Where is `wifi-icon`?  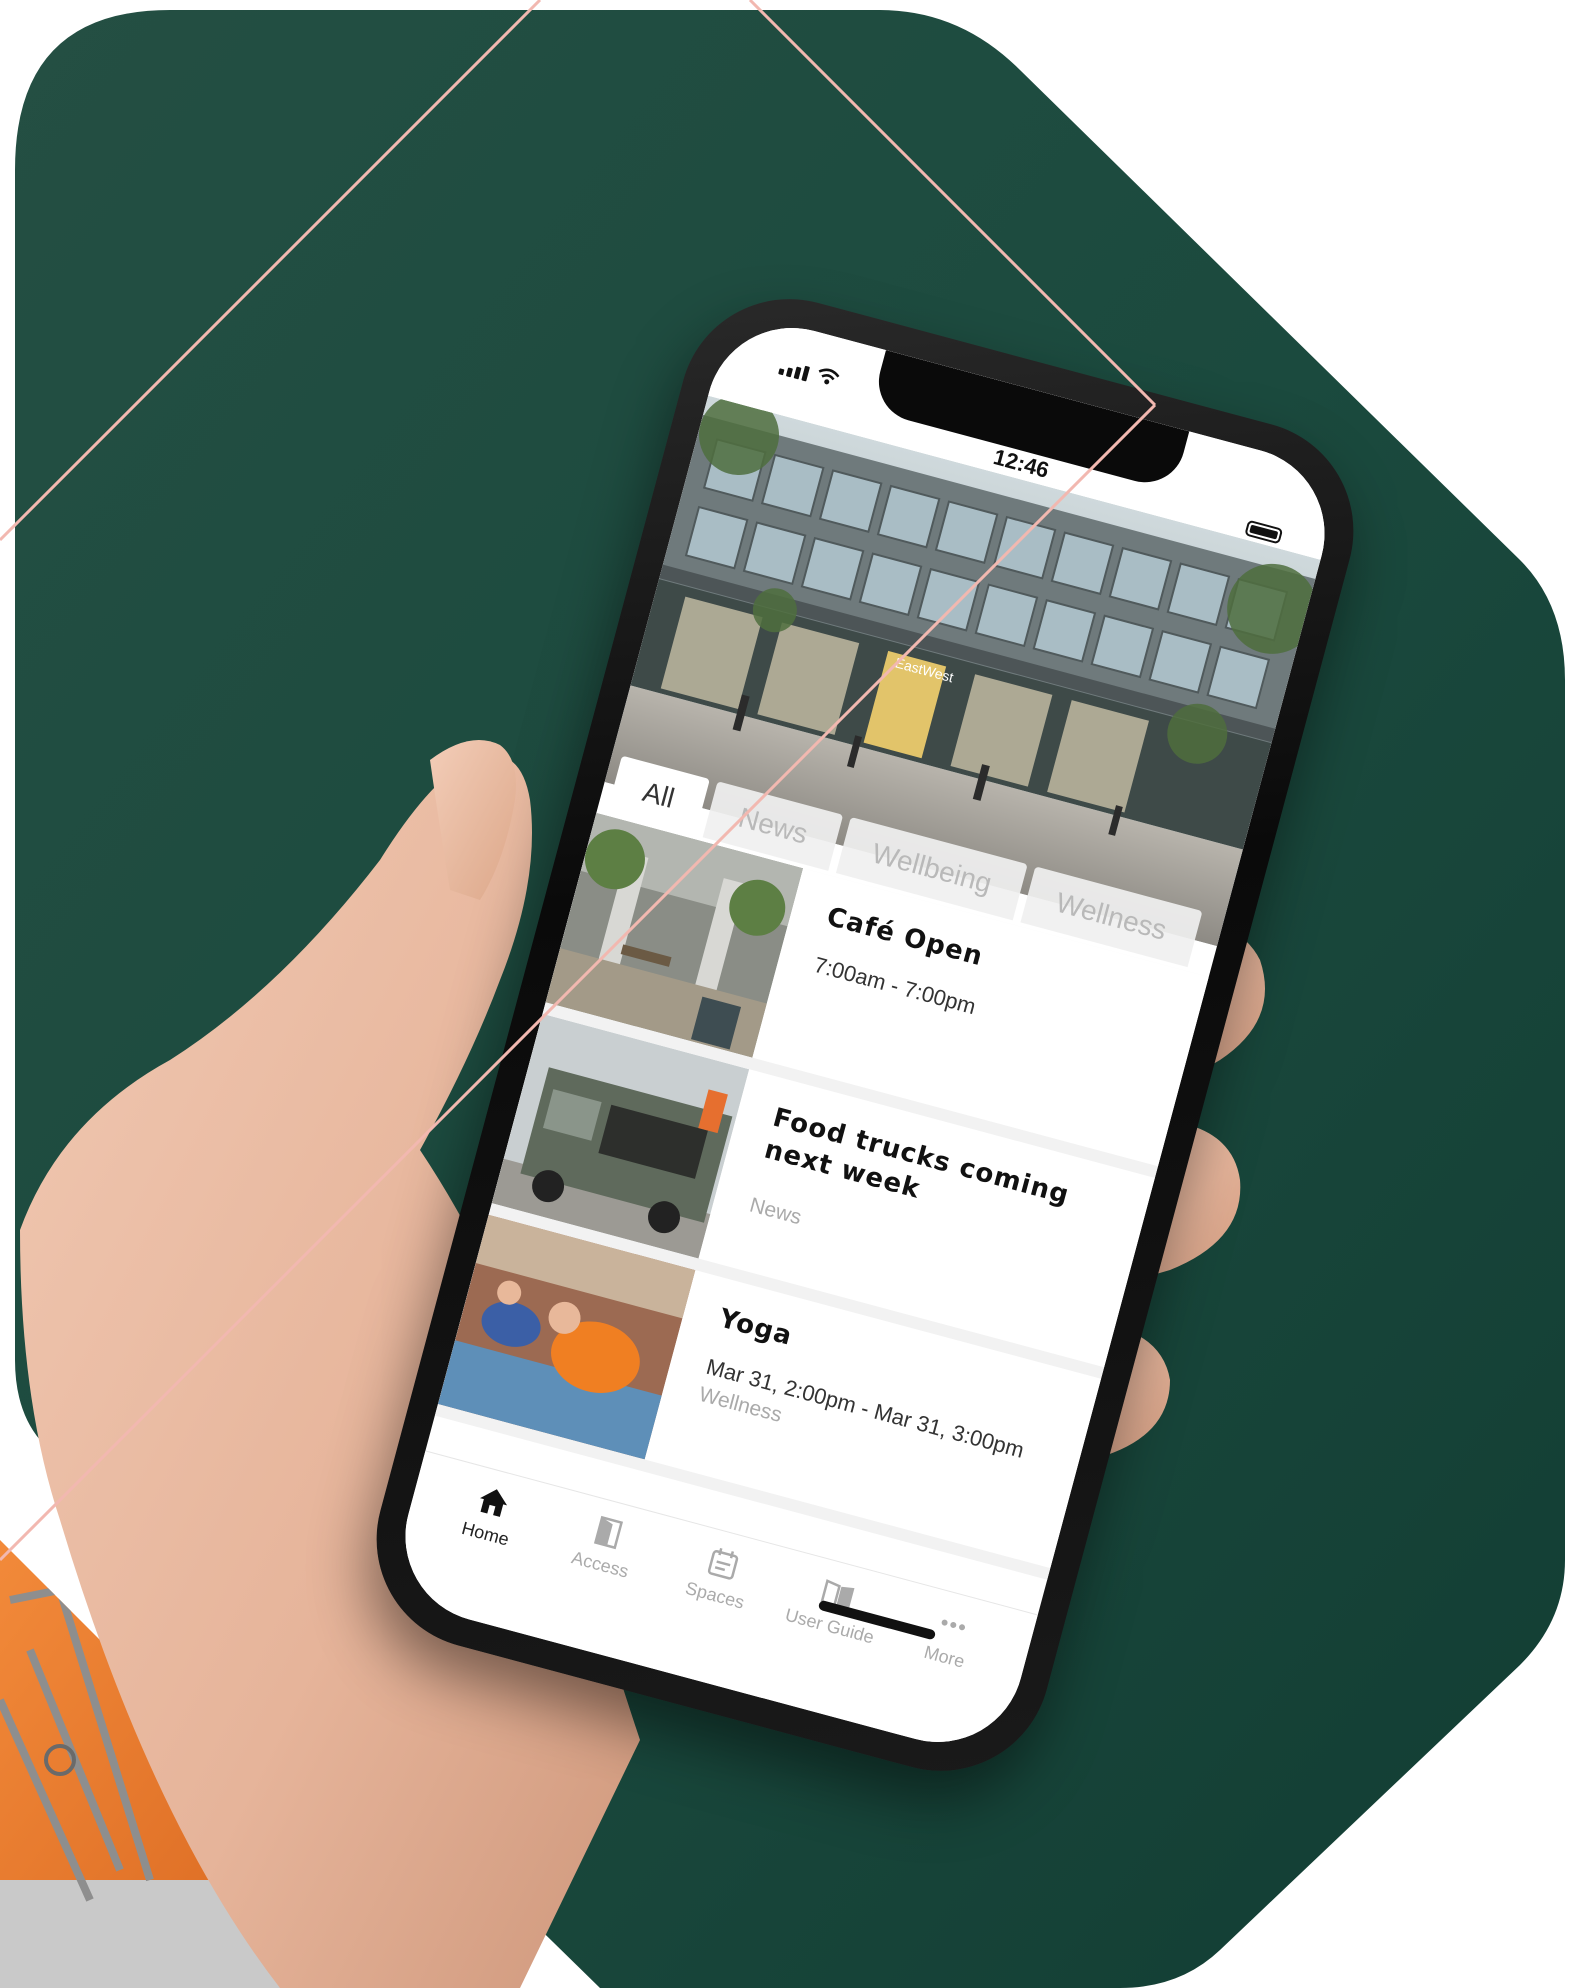
wifi-icon is located at coordinates (829, 376).